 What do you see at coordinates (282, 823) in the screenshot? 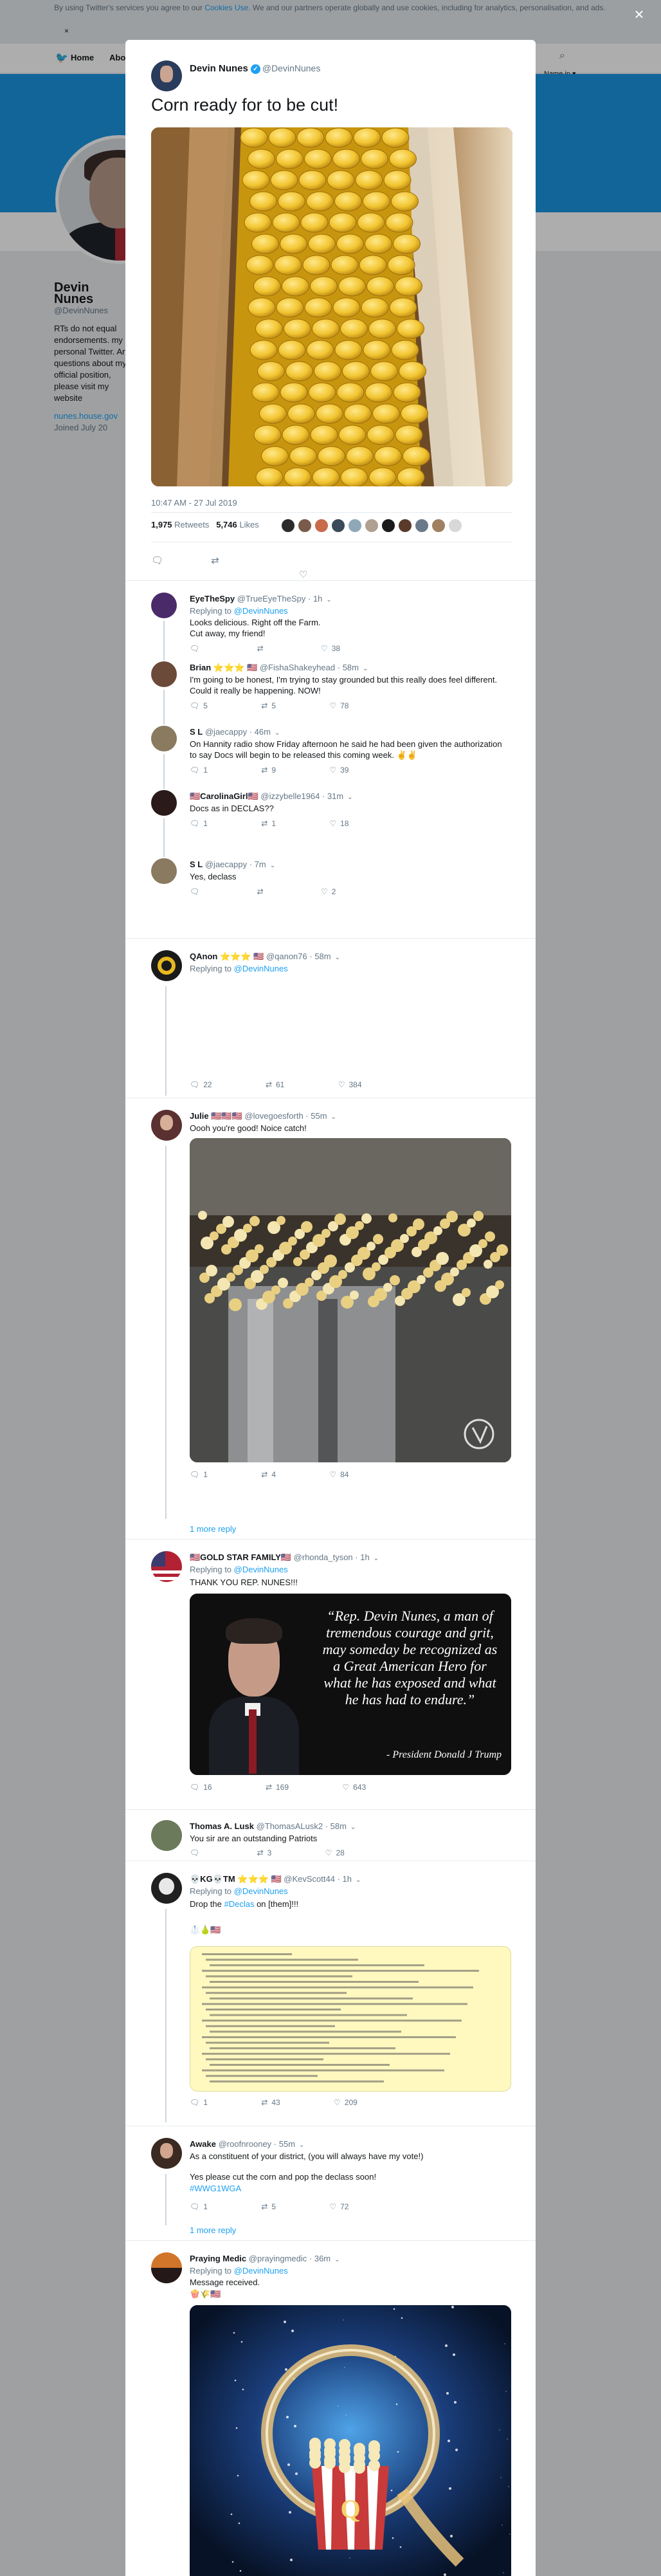
I see `retweet-icon: ⇄ 1` at bounding box center [282, 823].